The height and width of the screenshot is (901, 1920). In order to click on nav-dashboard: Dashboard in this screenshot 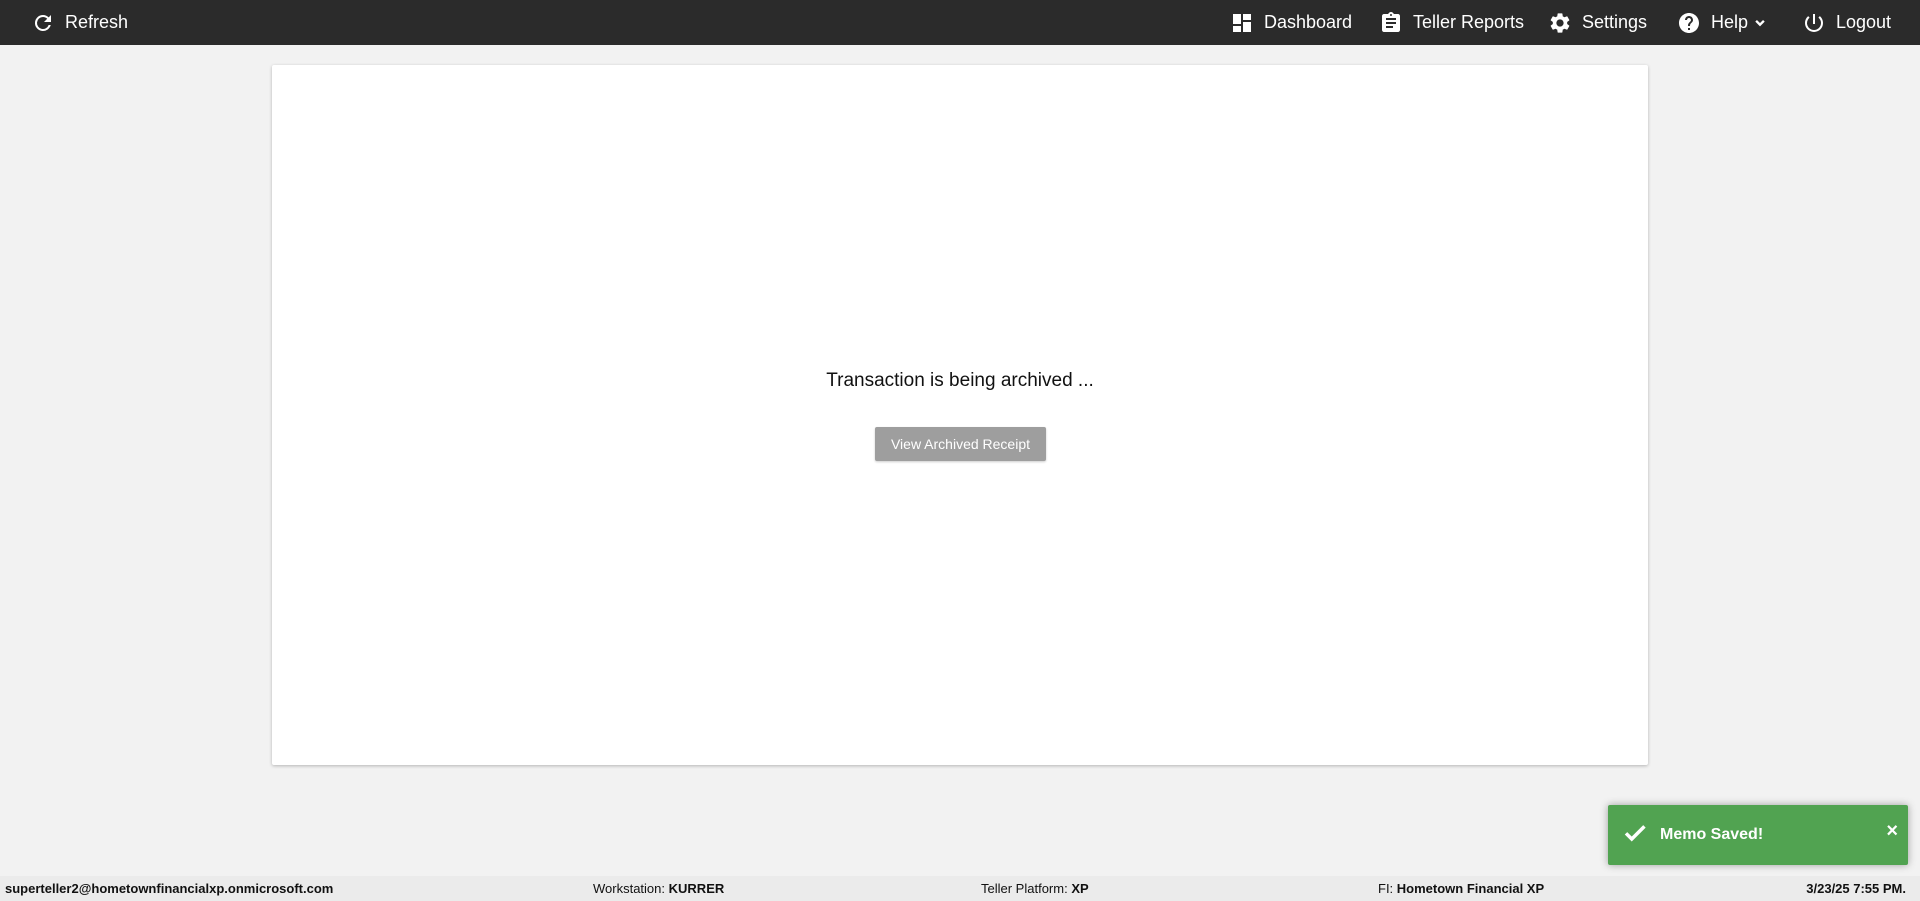, I will do `click(1291, 22)`.